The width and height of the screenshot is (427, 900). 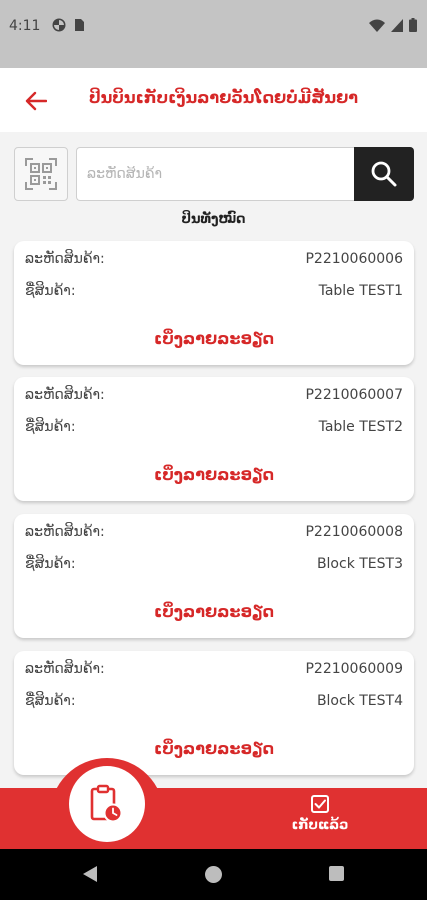 I want to click on bottom-nav, so click(x=213, y=818).